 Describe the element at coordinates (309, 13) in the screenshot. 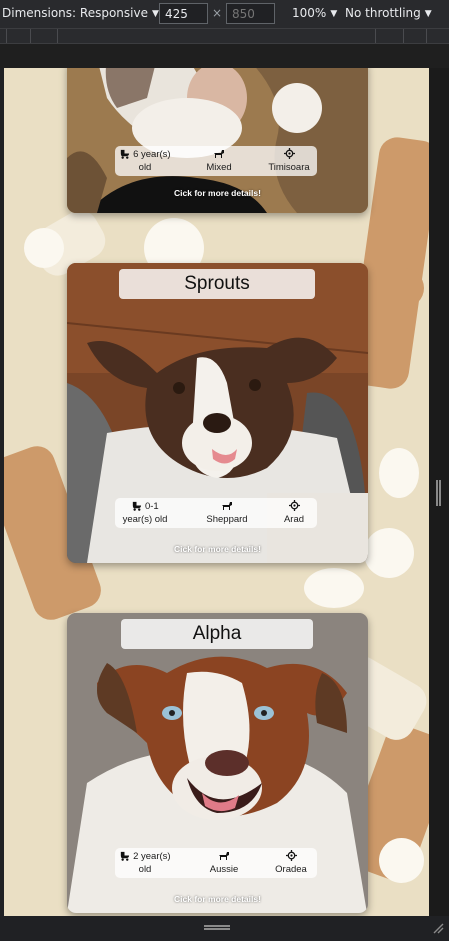

I see `zoom-label: 100%` at that location.